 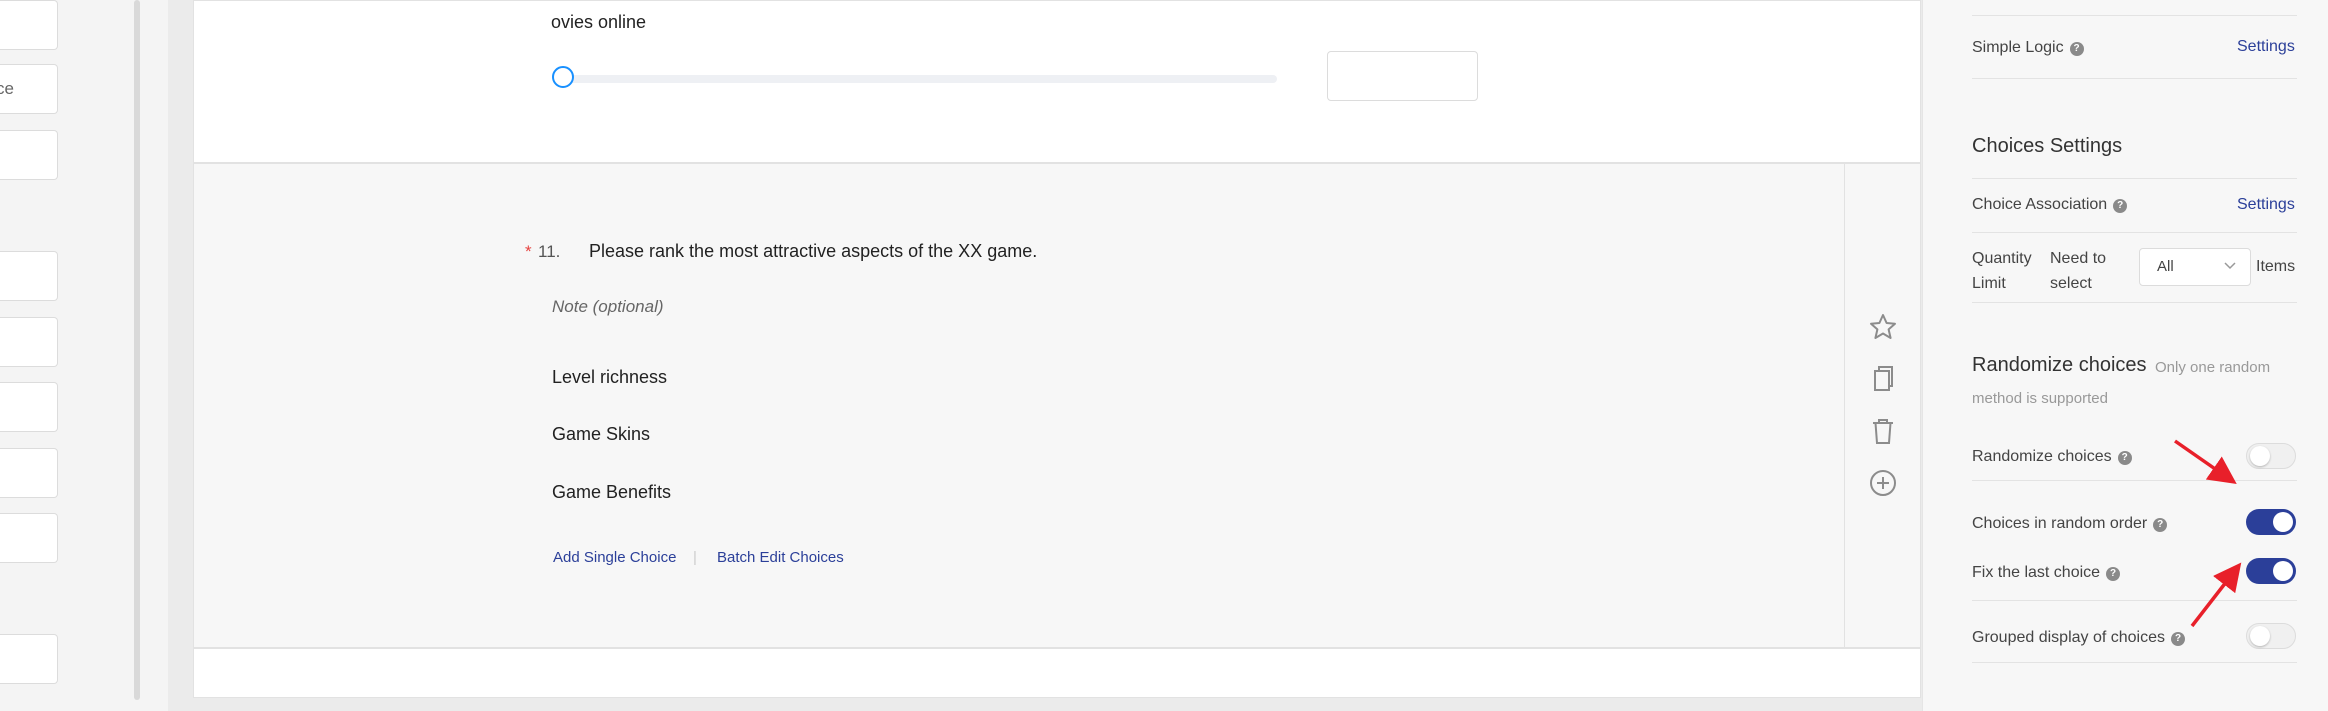 I want to click on chevron-down-icon, so click(x=2230, y=266).